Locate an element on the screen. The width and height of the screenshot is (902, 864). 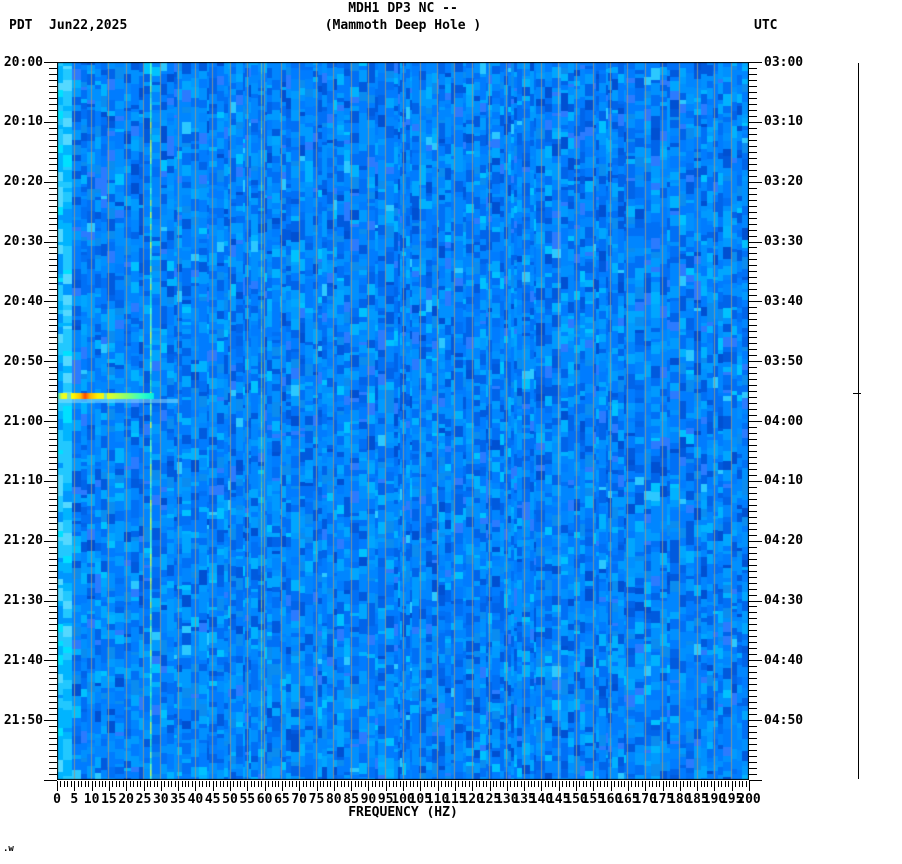
right-time-tick-label: 04:30 is located at coordinates (784, 600).